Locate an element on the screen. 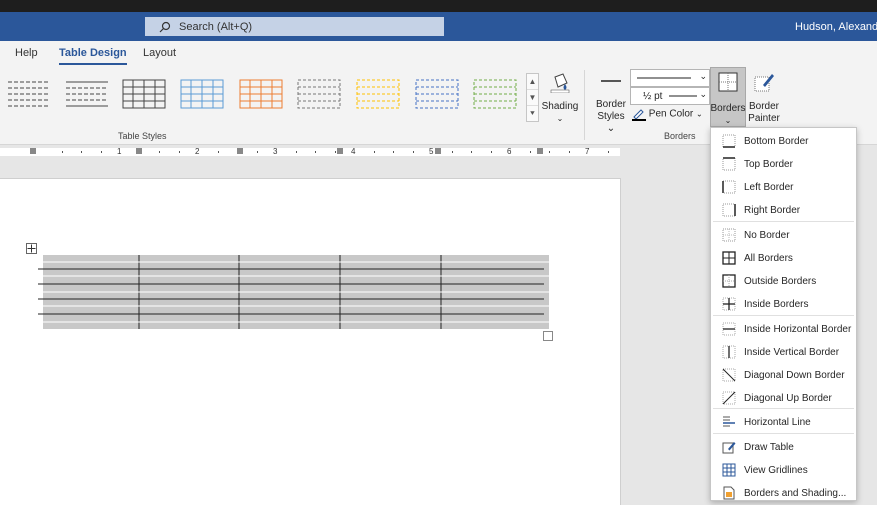 The width and height of the screenshot is (877, 505). pen-color-button: Pen Color ⌄ is located at coordinates (669, 115).